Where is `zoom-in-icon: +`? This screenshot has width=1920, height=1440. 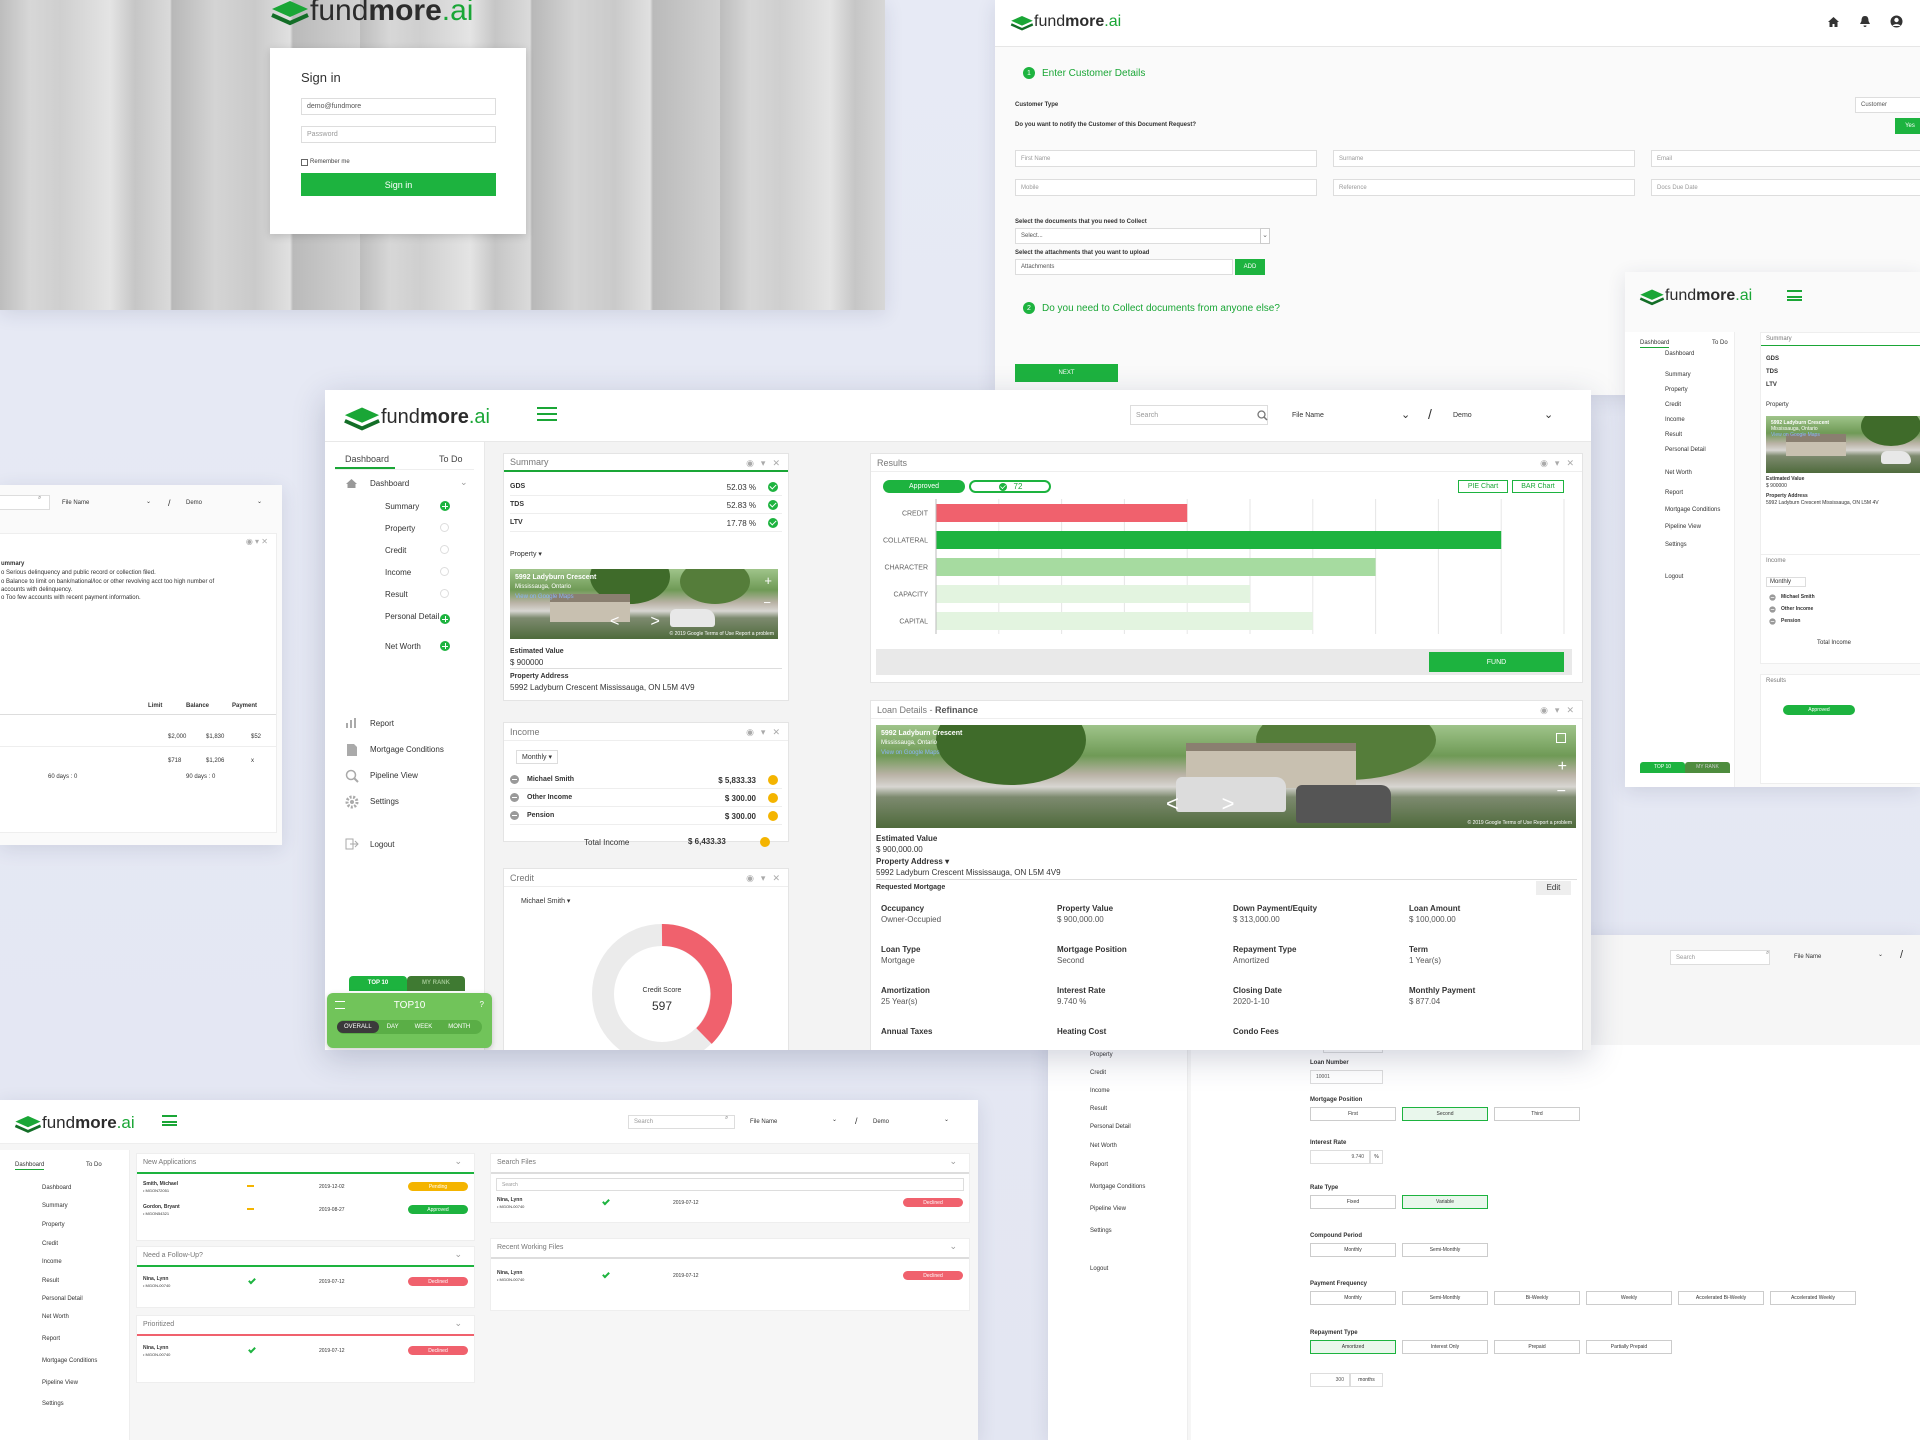
zoom-in-icon: + is located at coordinates (768, 580).